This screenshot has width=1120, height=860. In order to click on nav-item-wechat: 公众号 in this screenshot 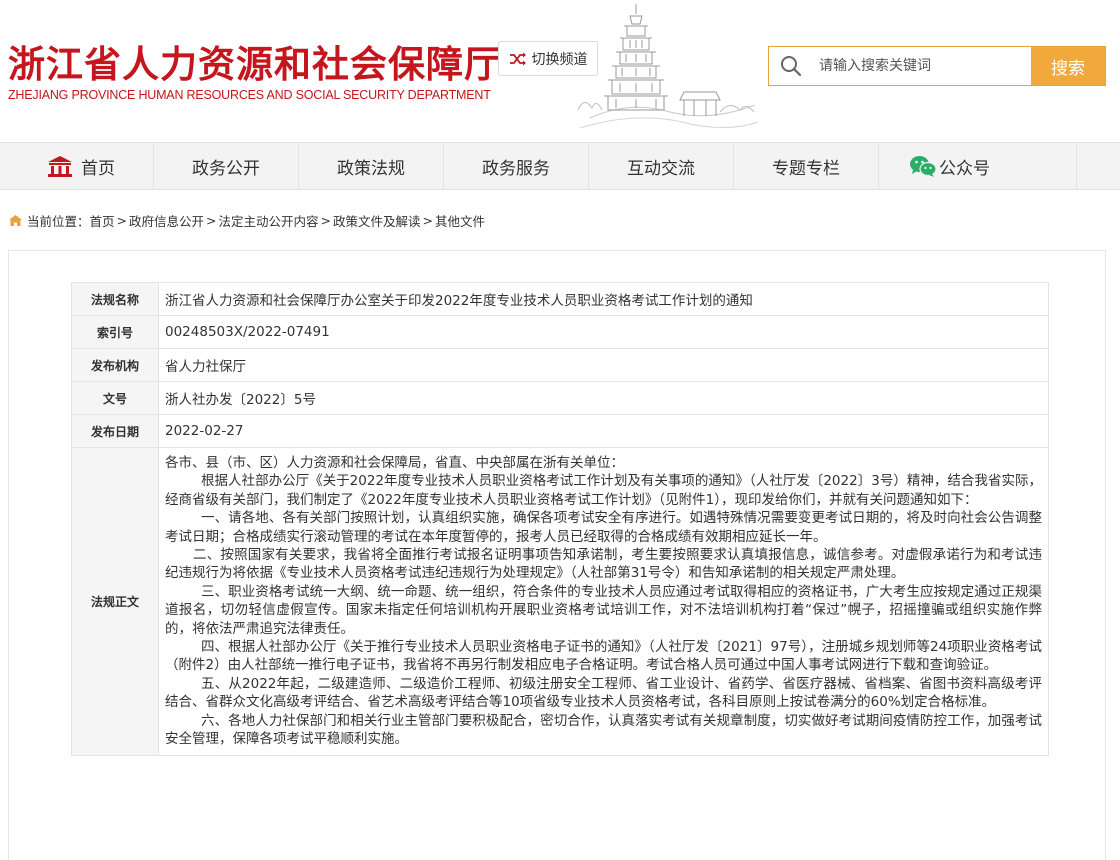, I will do `click(978, 166)`.